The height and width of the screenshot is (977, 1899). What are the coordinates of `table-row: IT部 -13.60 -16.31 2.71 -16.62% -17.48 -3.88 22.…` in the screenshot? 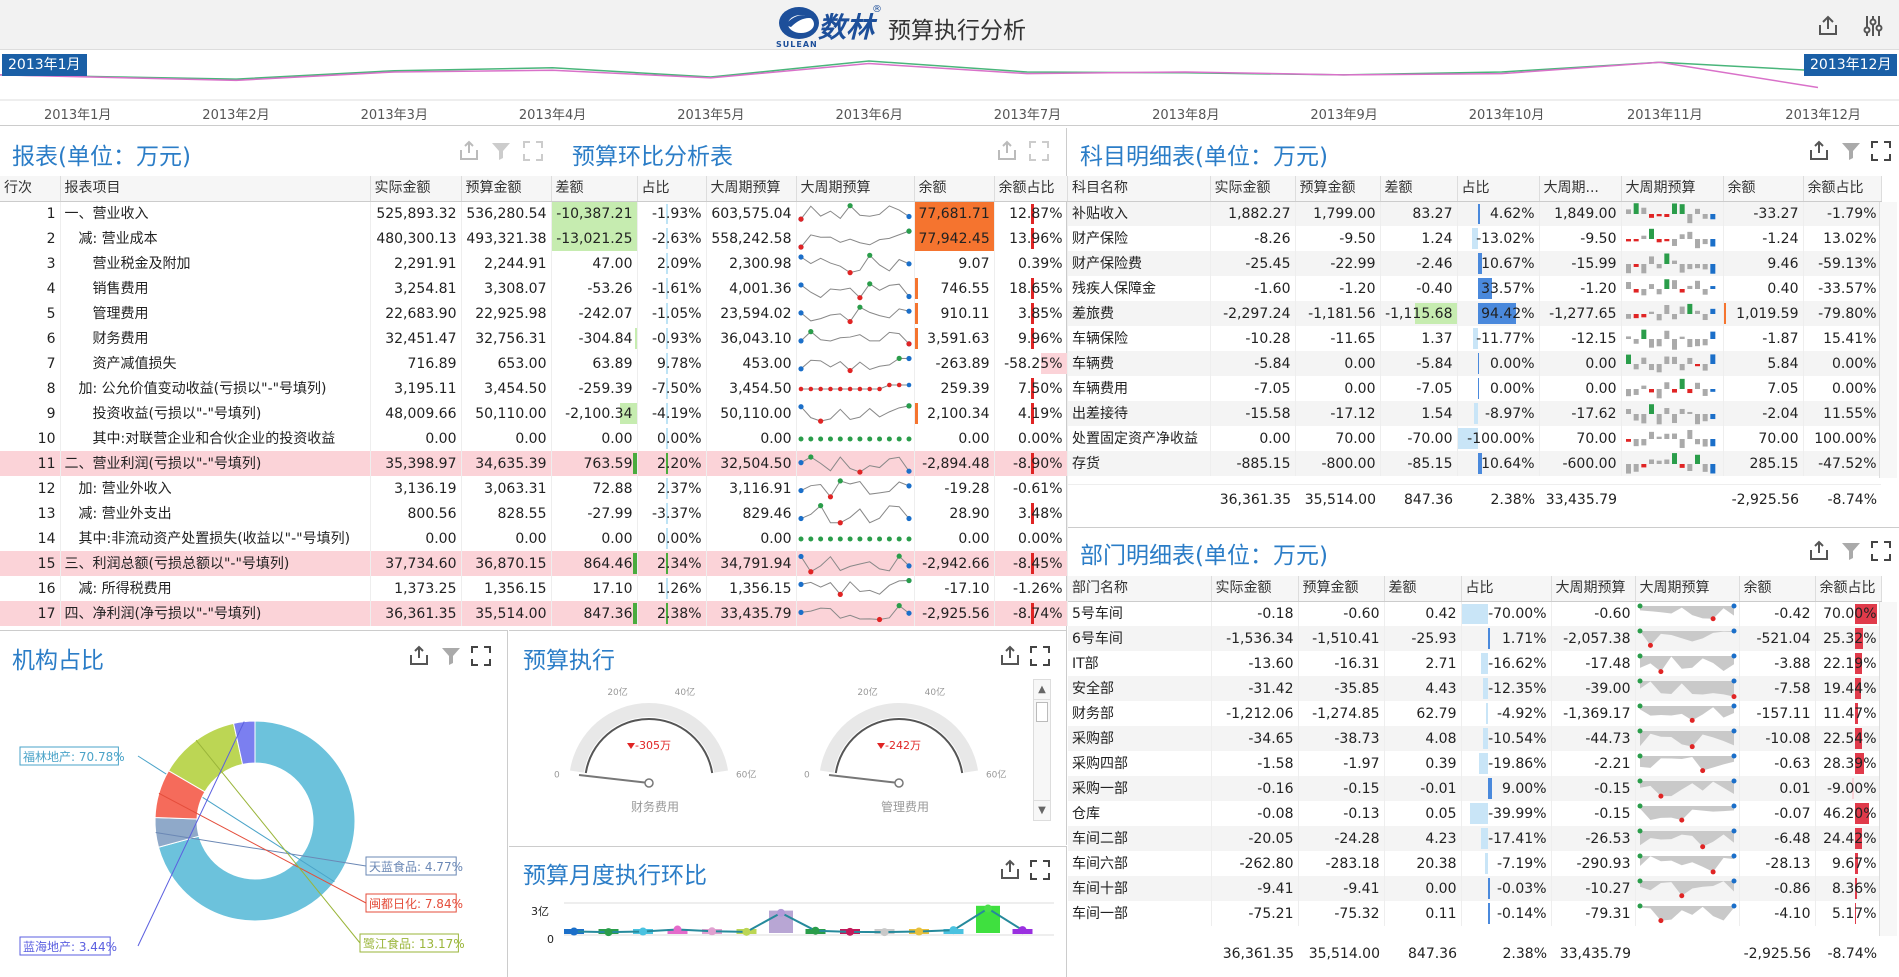 It's located at (1475, 663).